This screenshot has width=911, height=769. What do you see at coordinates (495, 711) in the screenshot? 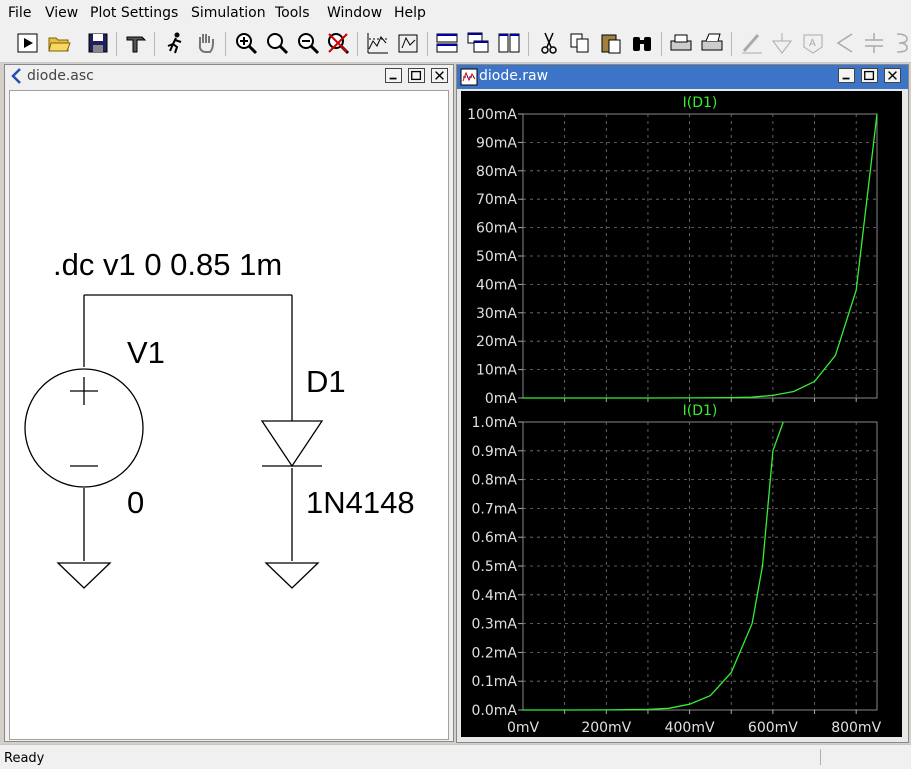
I see `y-tick-label: 0.0mA` at bounding box center [495, 711].